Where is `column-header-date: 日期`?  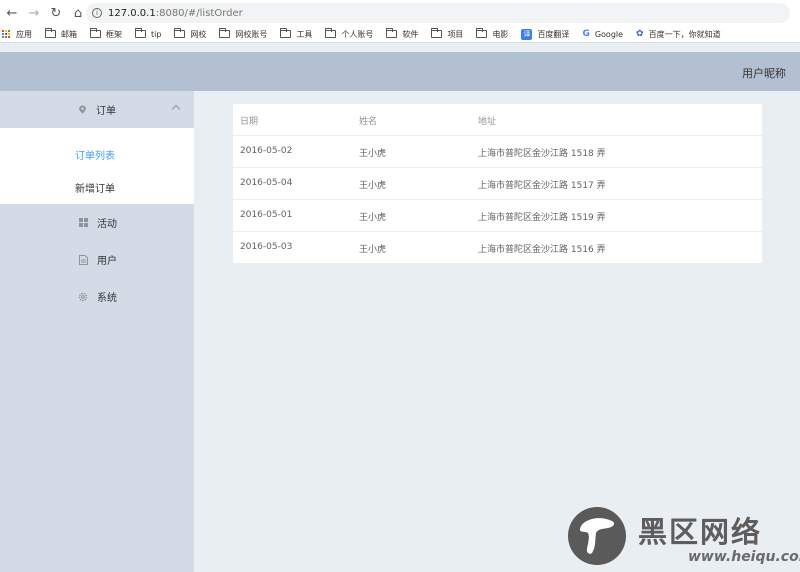 column-header-date: 日期 is located at coordinates (249, 120).